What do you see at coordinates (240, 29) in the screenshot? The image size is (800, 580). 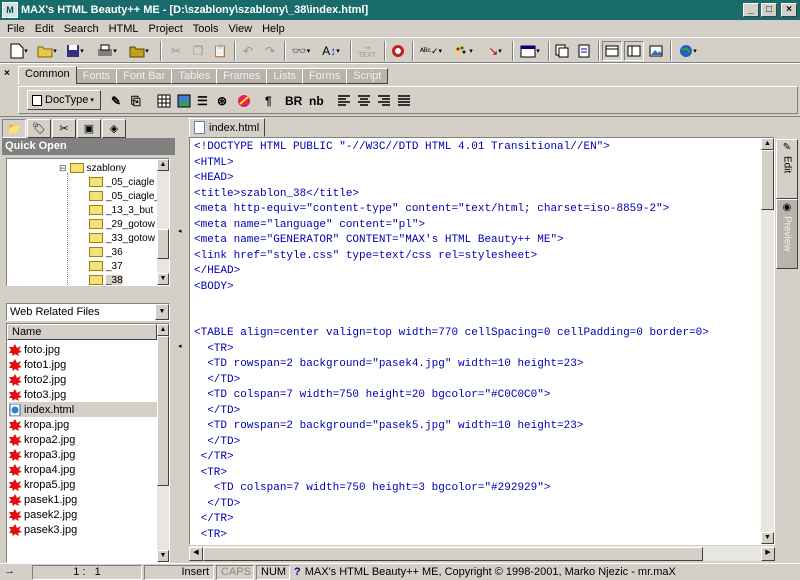 I see `menu-view: View` at bounding box center [240, 29].